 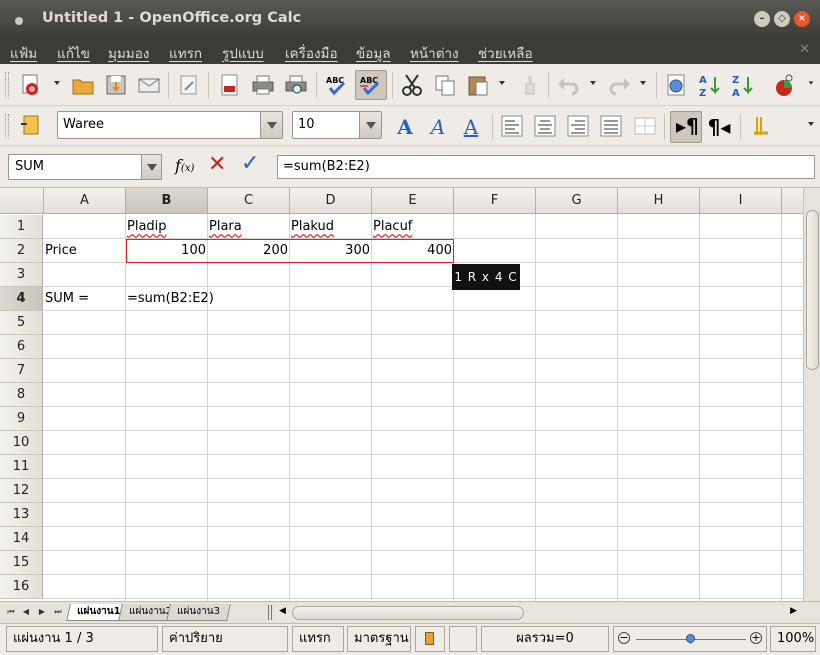 What do you see at coordinates (21, 443) in the screenshot?
I see `row-header-10: 10` at bounding box center [21, 443].